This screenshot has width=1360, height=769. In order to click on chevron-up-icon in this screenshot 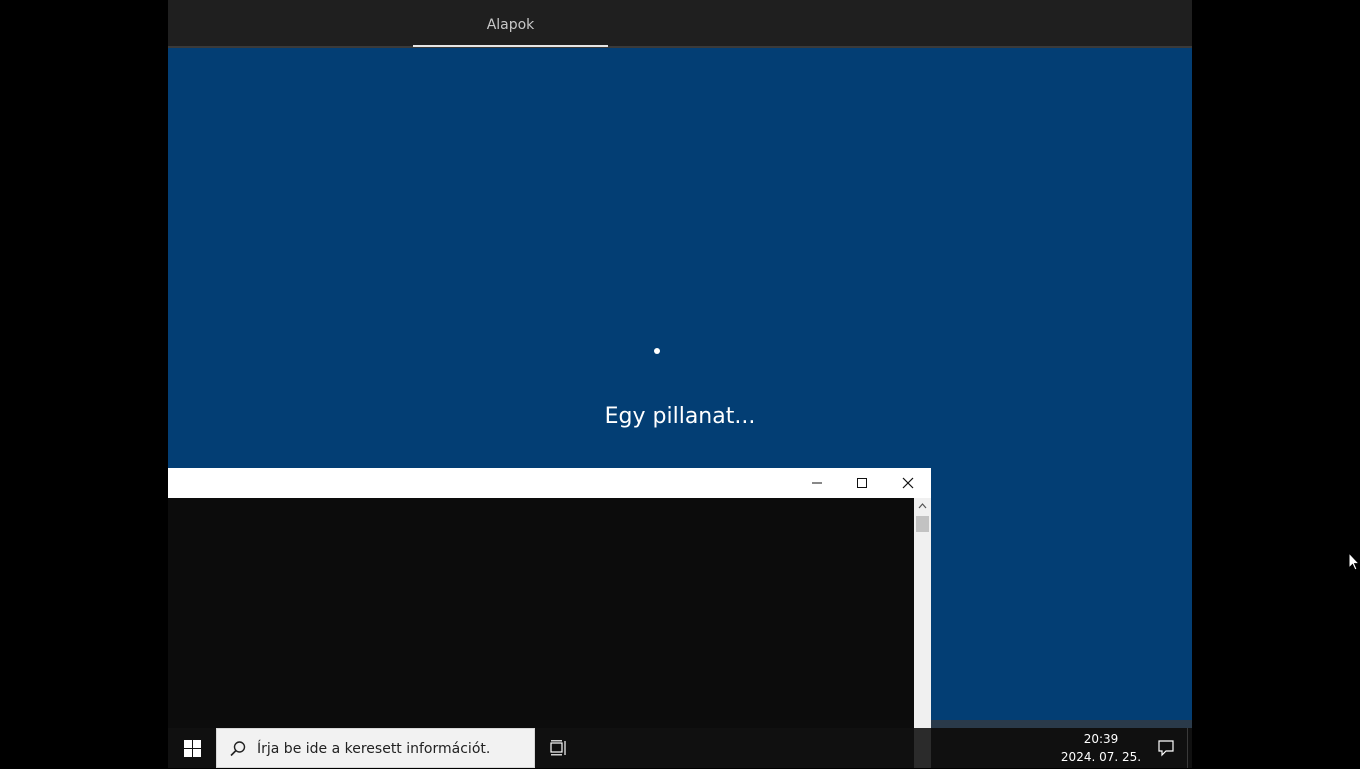, I will do `click(922, 506)`.